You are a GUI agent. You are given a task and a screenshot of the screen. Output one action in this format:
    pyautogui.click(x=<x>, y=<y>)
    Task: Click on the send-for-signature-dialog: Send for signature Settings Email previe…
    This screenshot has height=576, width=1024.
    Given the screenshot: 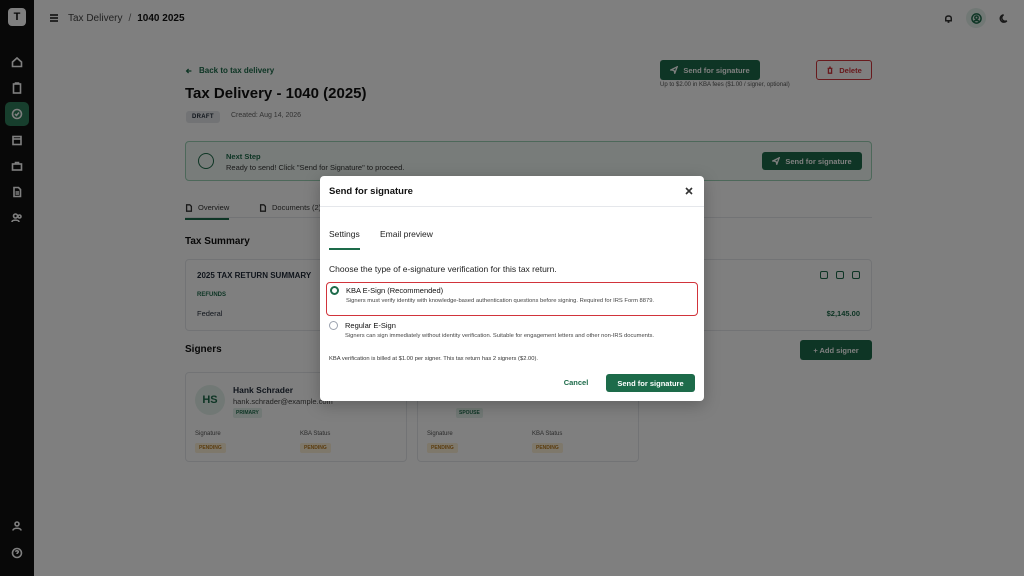 What is the action you would take?
    pyautogui.click(x=512, y=288)
    